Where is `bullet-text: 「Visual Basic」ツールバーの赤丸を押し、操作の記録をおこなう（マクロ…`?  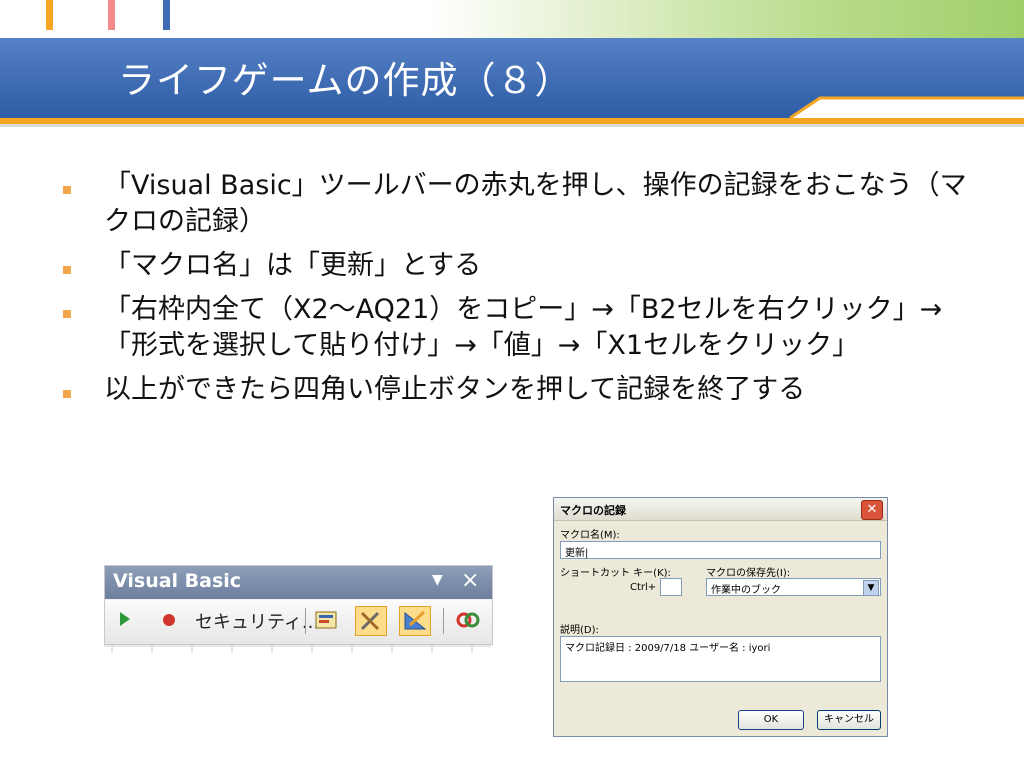
bullet-text: 「Visual Basic」ツールバーの赤丸を押し、操作の記録をおこなう（マクロ… is located at coordinates (535, 203).